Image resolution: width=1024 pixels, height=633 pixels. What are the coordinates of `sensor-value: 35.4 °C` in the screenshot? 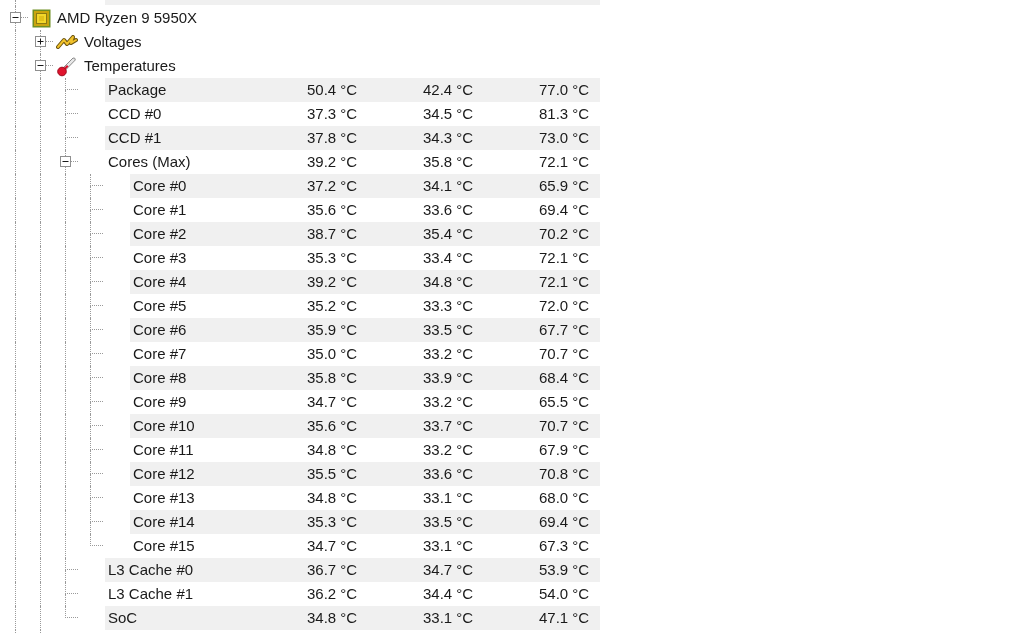 It's located at (448, 234).